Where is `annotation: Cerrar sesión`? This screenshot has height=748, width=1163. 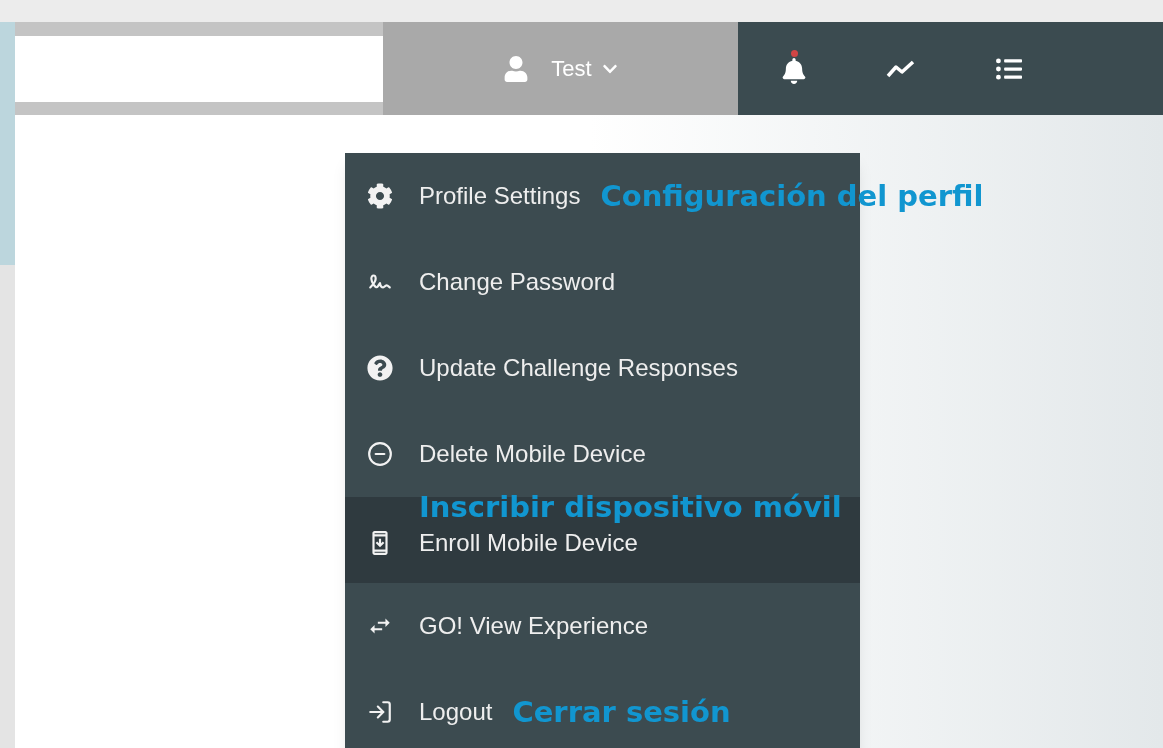
annotation: Cerrar sesión is located at coordinates (621, 712).